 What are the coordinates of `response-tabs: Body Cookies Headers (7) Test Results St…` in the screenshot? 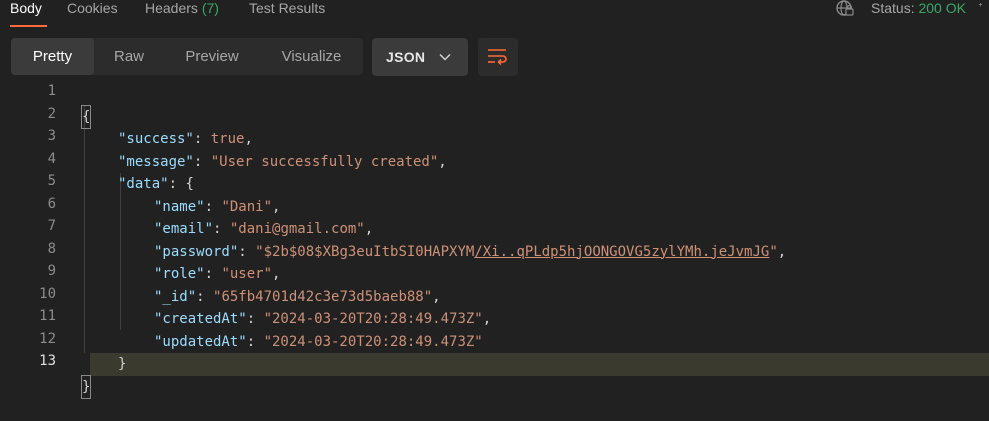 It's located at (494, 14).